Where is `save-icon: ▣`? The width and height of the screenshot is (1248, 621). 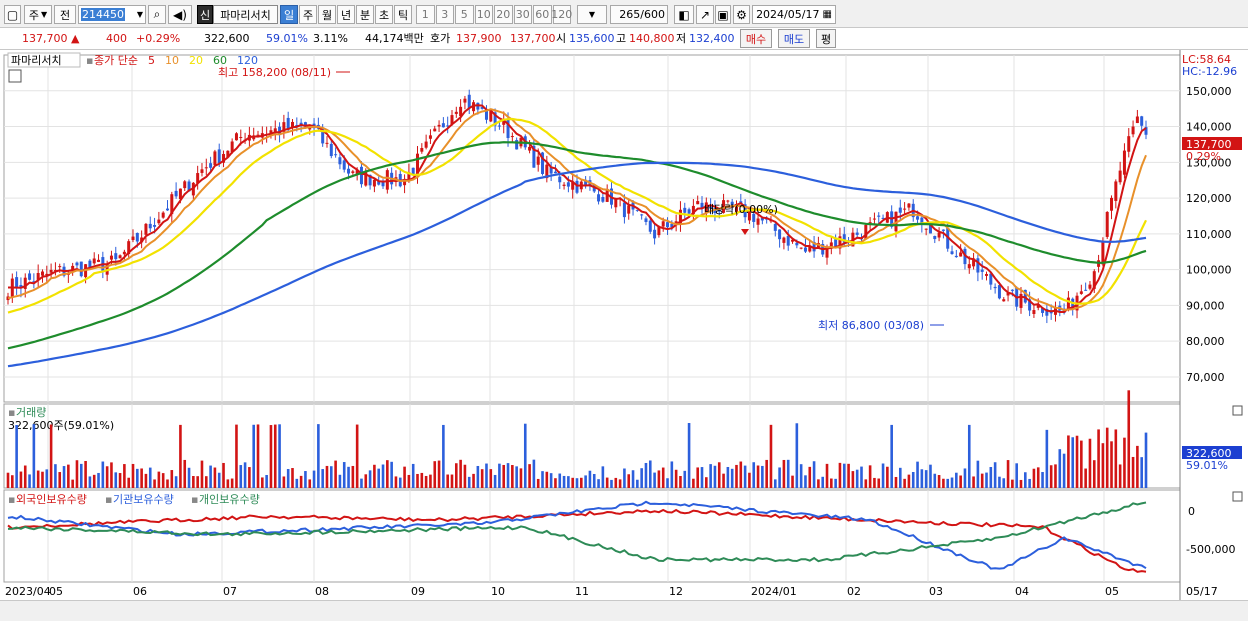 save-icon: ▣ is located at coordinates (723, 14).